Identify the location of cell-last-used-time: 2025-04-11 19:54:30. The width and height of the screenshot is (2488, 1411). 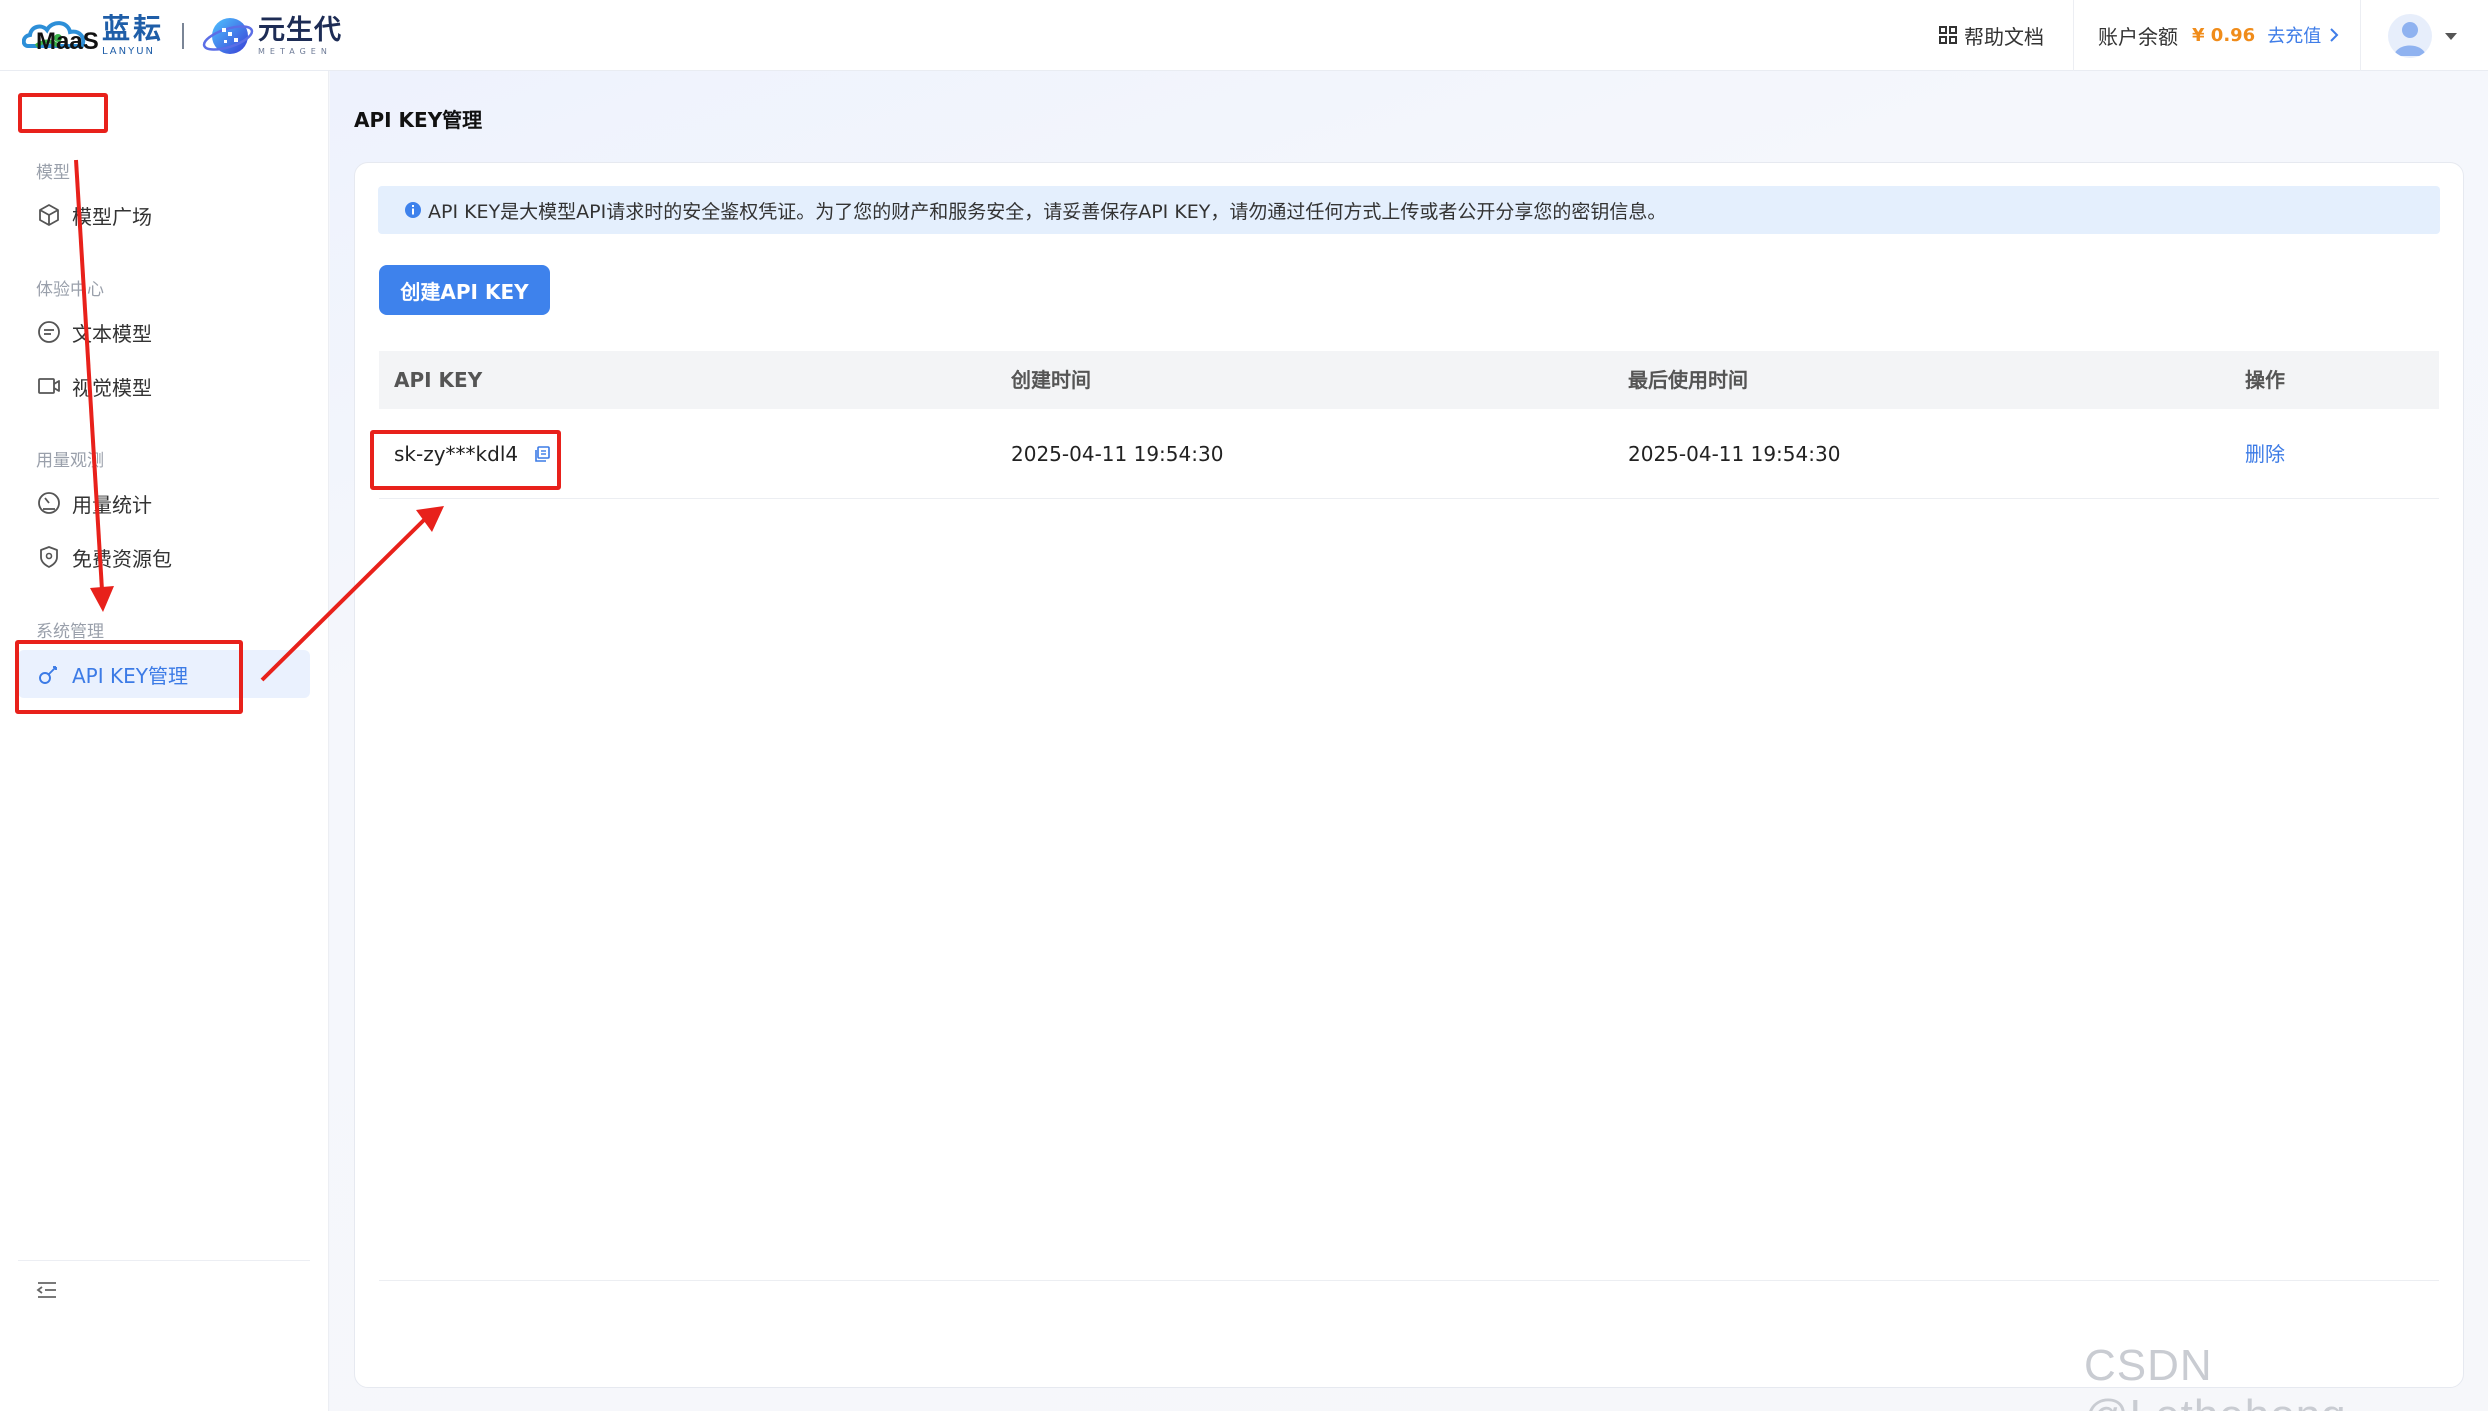
(1734, 454).